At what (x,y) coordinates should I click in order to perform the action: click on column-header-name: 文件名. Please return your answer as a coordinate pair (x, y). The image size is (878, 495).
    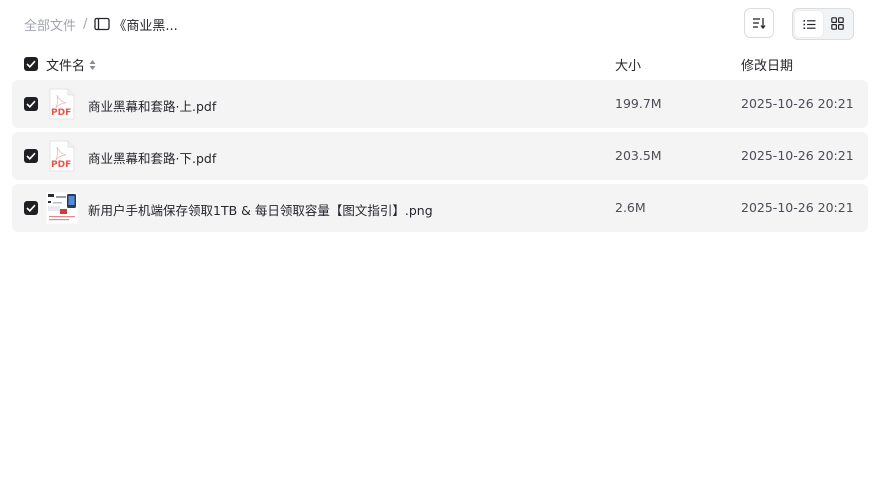
    Looking at the image, I should click on (71, 64).